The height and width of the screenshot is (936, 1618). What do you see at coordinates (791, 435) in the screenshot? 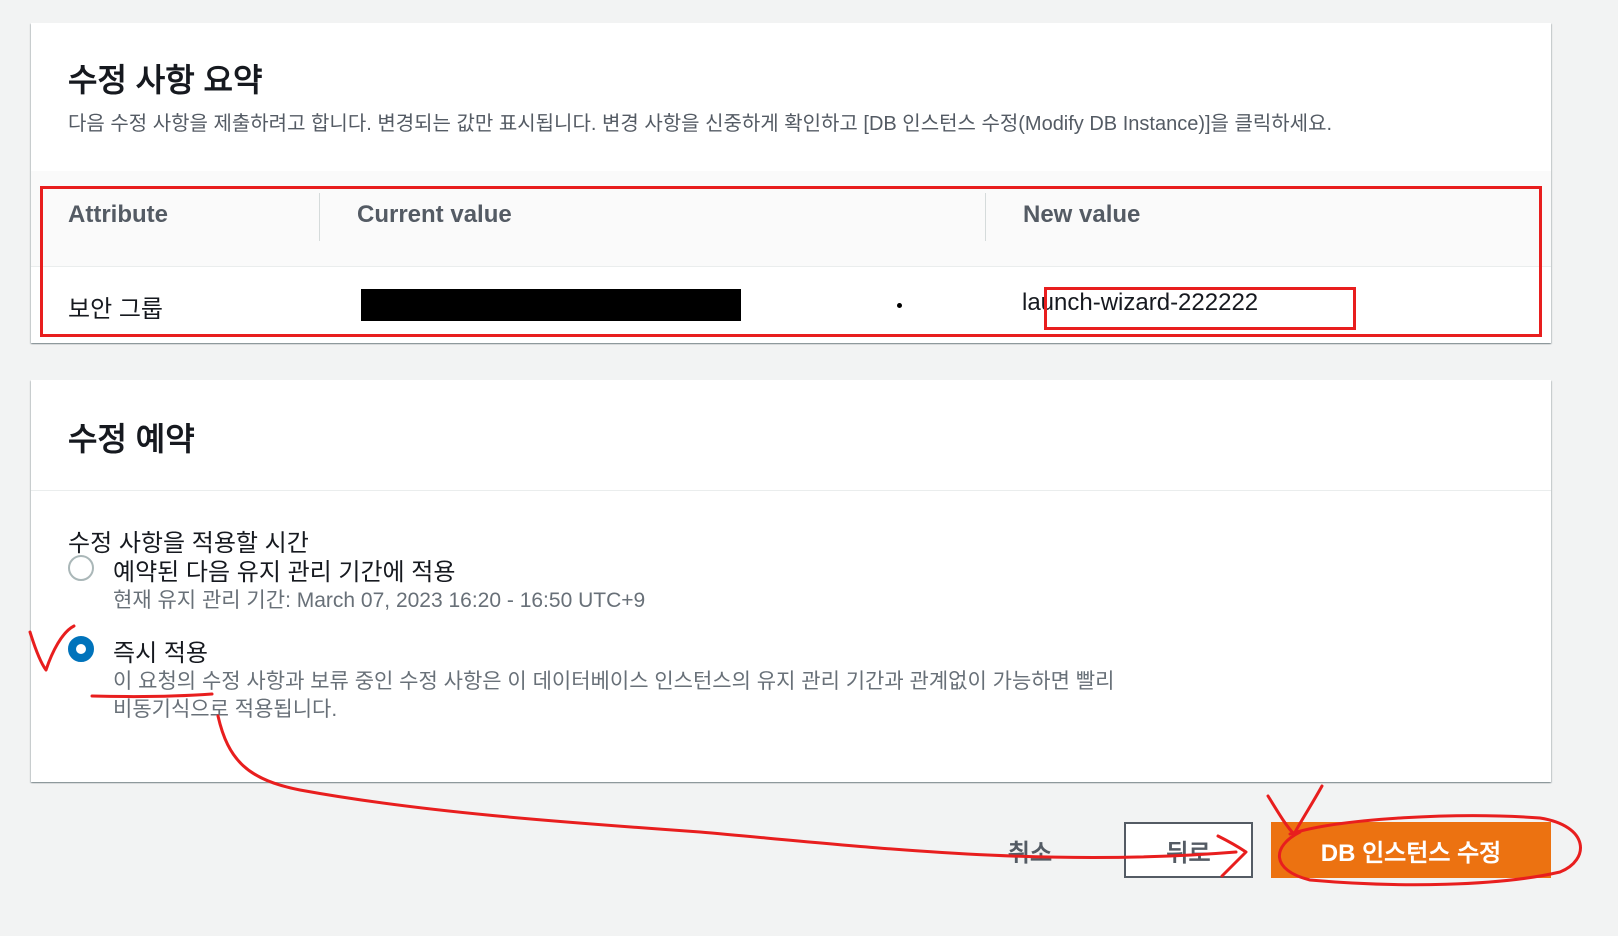
I see `schedule-header: 수정 예약` at bounding box center [791, 435].